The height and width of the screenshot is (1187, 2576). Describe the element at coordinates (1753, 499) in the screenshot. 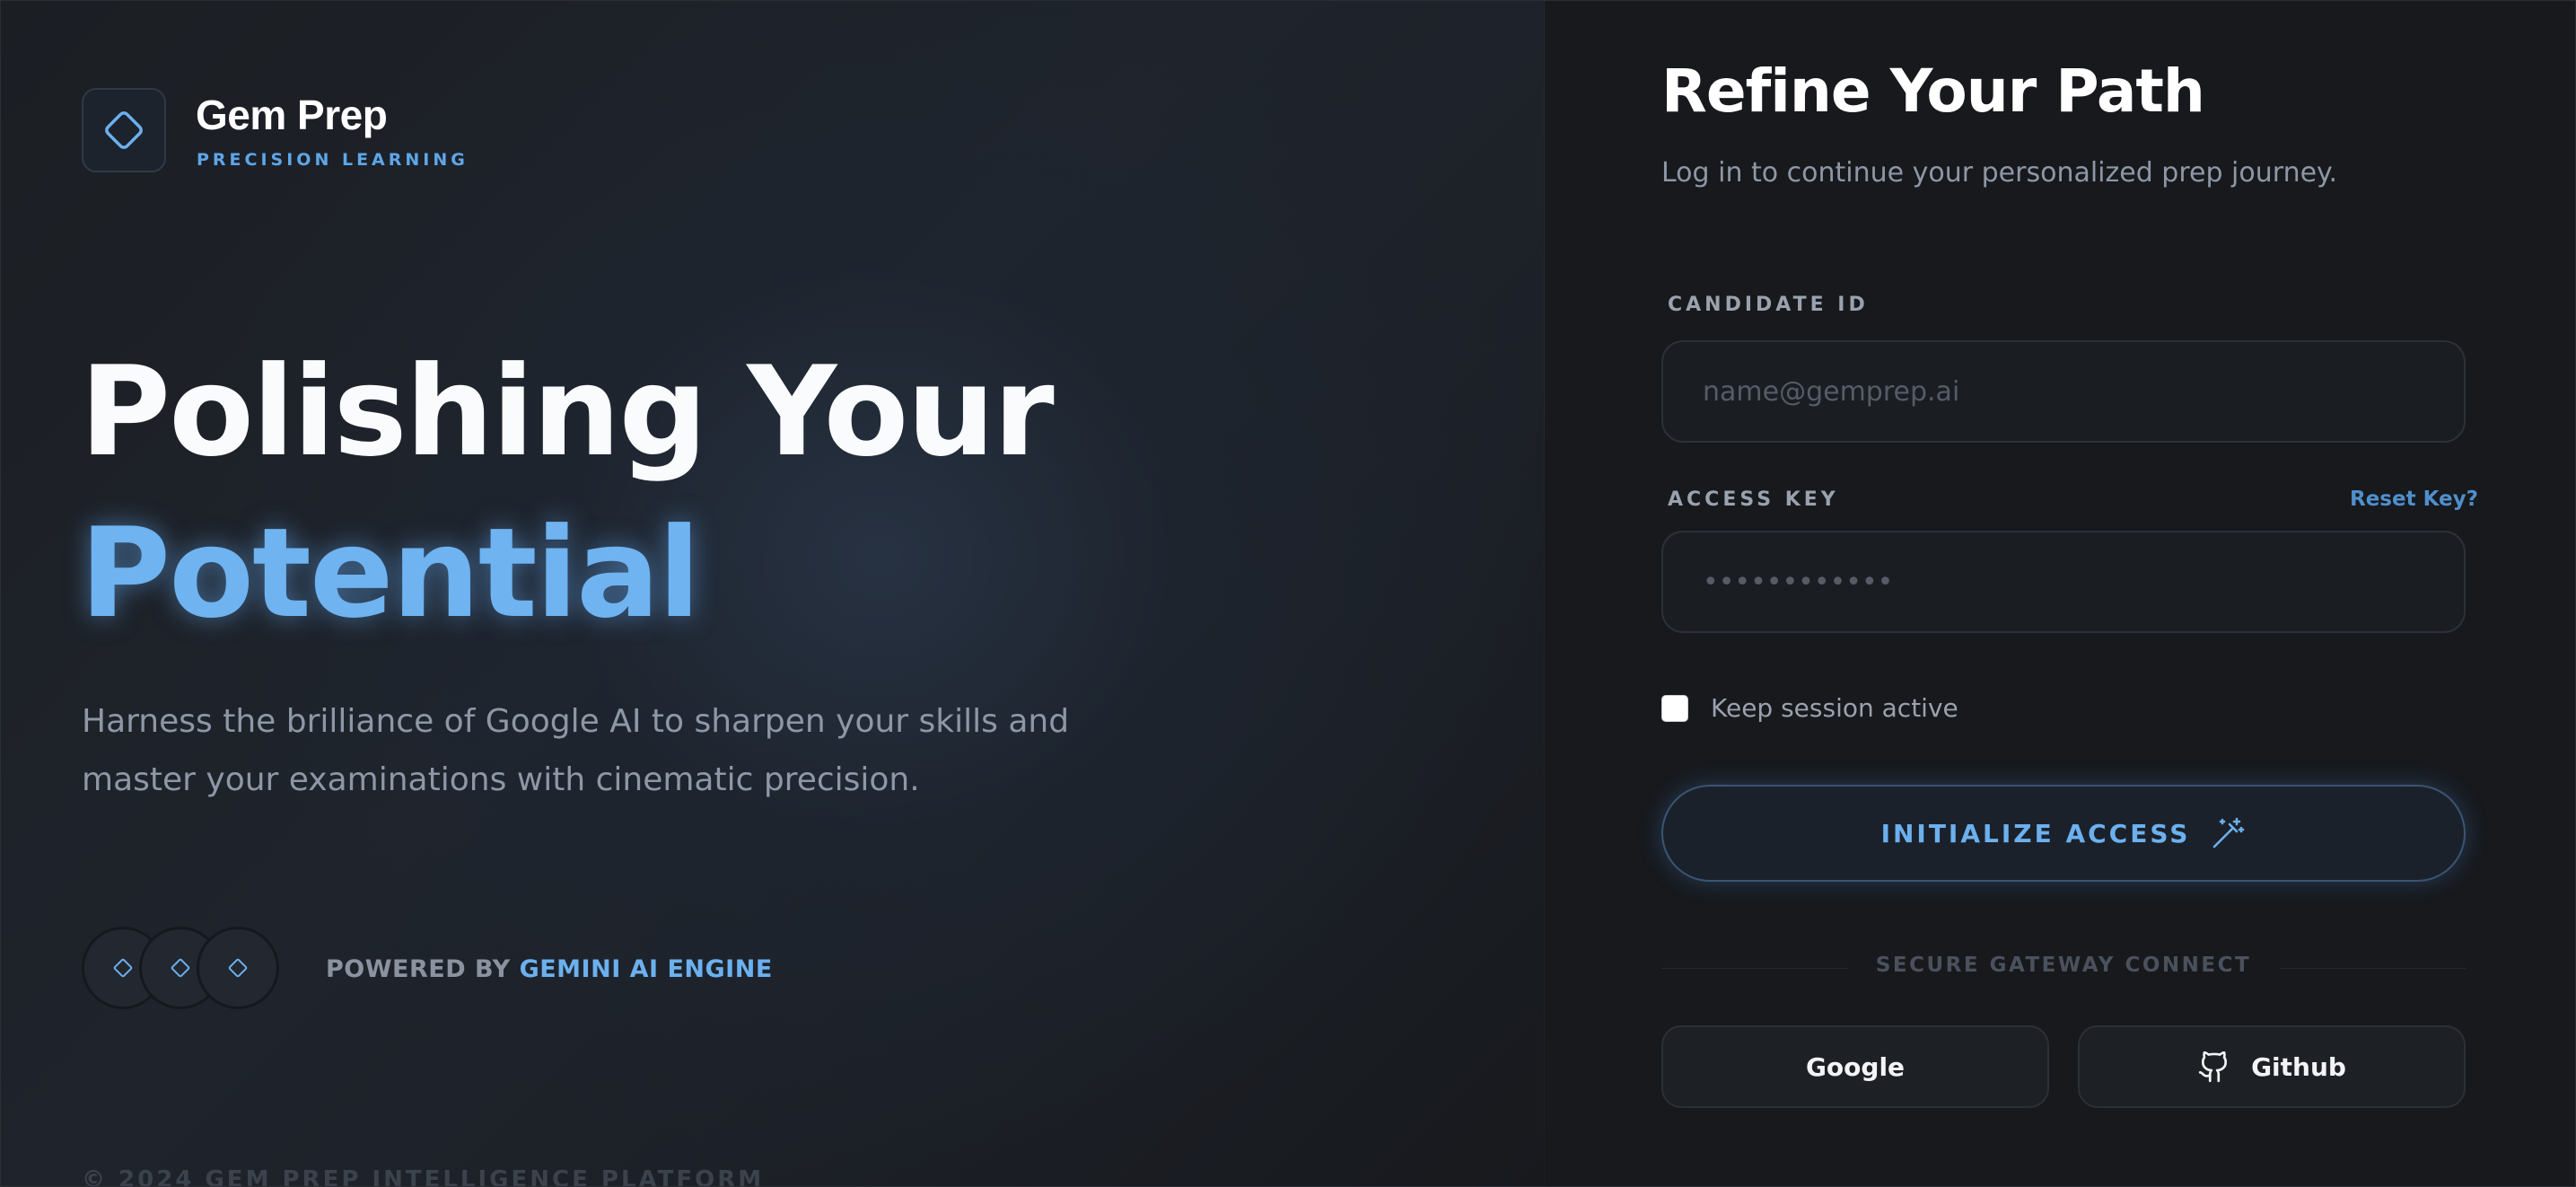

I see `access-key-label: ACCESS KEY` at that location.